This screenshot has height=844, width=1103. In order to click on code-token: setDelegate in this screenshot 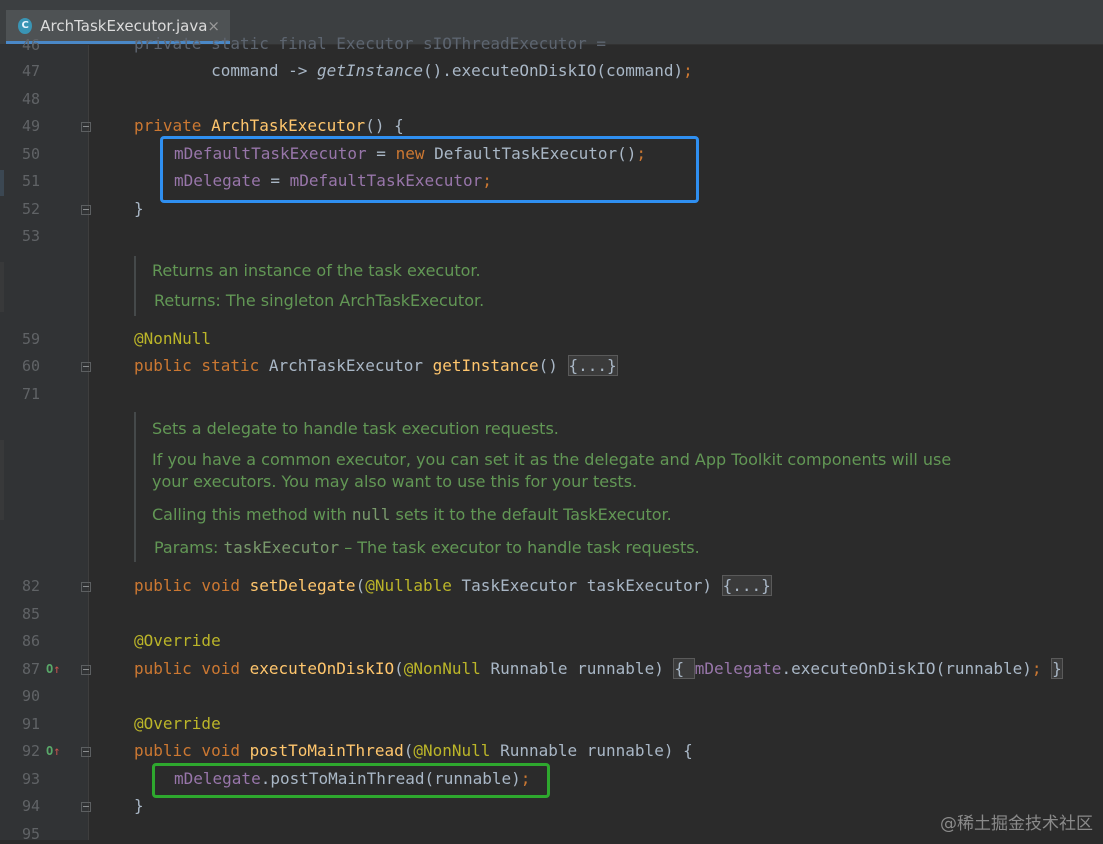, I will do `click(302, 585)`.